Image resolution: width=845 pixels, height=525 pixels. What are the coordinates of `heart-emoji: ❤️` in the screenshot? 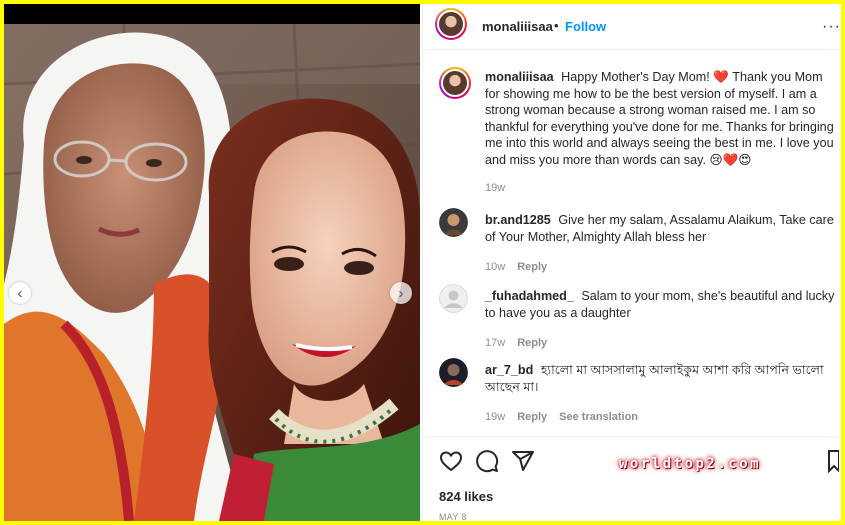 It's located at (721, 77).